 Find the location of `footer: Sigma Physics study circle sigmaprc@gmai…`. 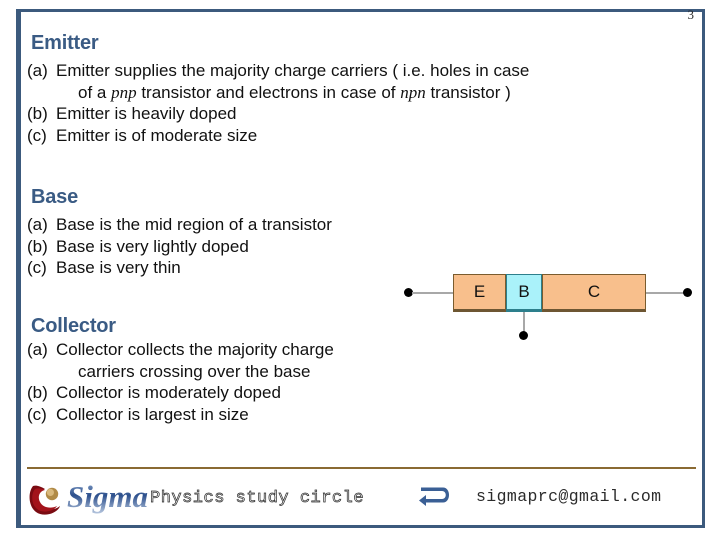

footer: Sigma Physics study circle sigmaprc@gmai… is located at coordinates (361, 499).